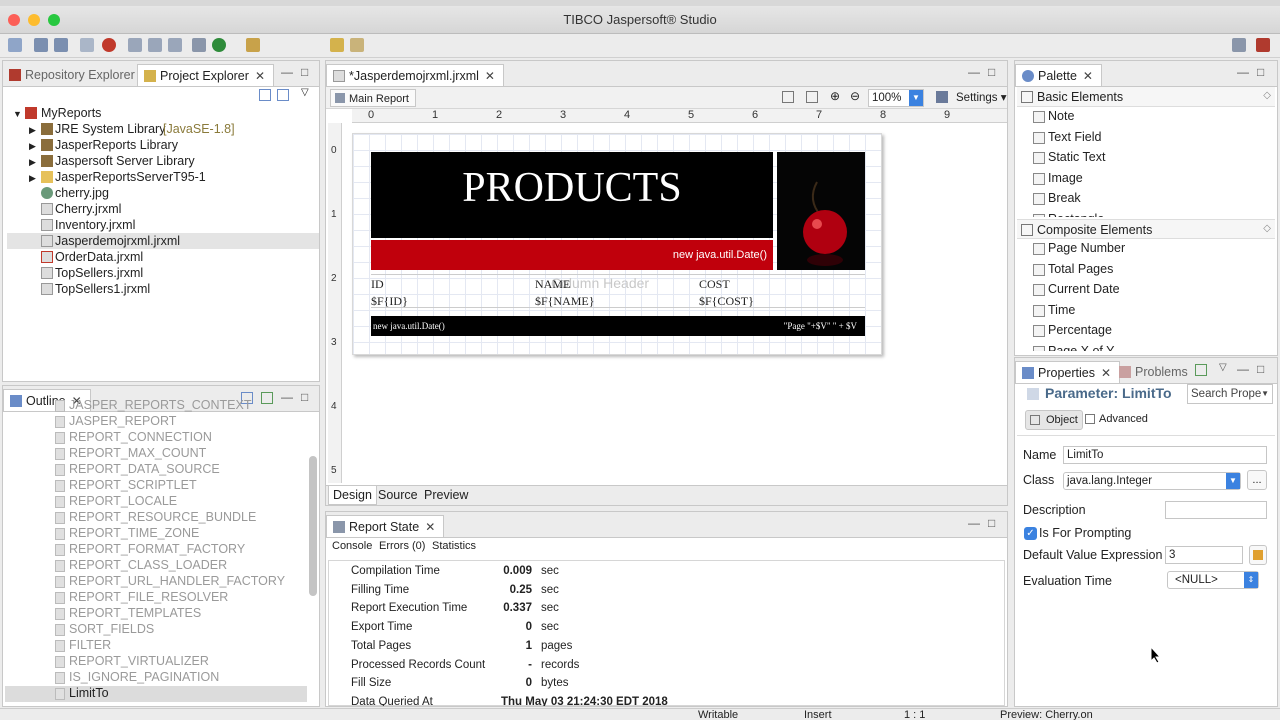  What do you see at coordinates (144, 469) in the screenshot?
I see `outline-item: REPORT_DATA_SOURCE` at bounding box center [144, 469].